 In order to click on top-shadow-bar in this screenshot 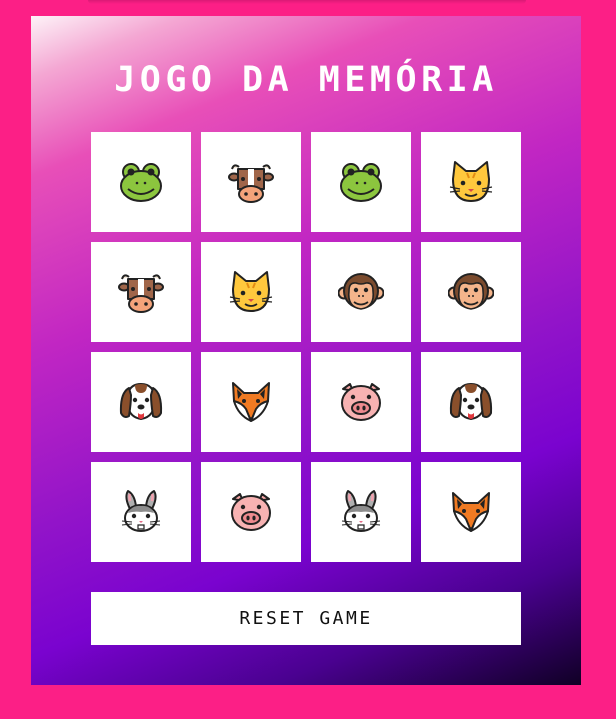, I will do `click(307, 2)`.